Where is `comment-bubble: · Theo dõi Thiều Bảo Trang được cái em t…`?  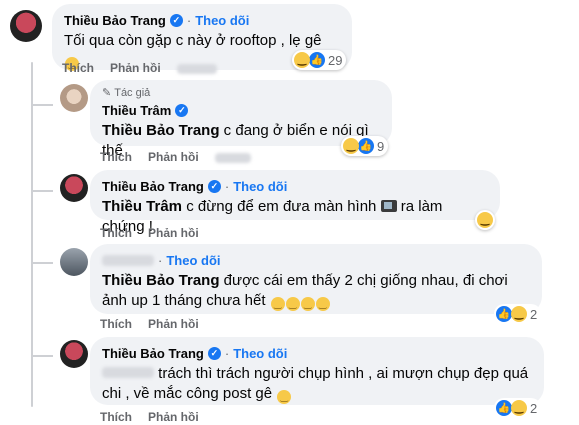
comment-bubble: · Theo dõi Thiều Bảo Trang được cái em t… is located at coordinates (316, 279).